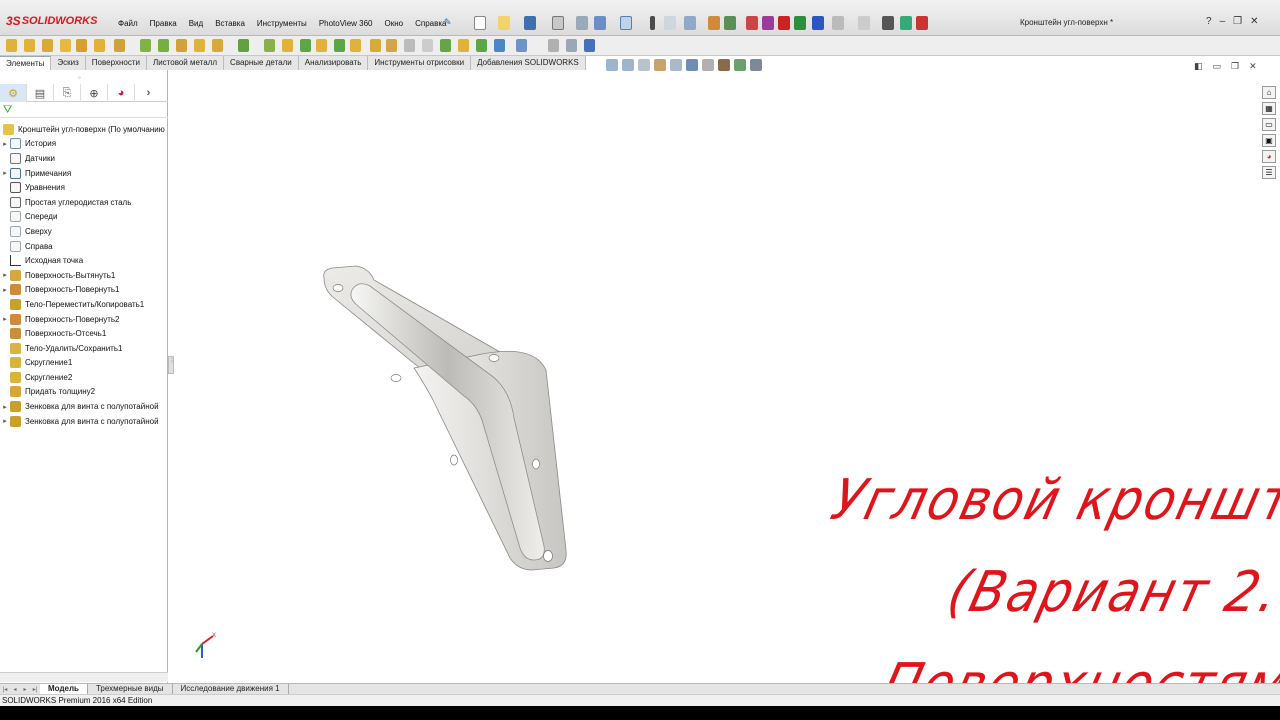 This screenshot has width=1280, height=720. Describe the element at coordinates (1269, 92) in the screenshot. I see `home-icon: ⌂` at that location.